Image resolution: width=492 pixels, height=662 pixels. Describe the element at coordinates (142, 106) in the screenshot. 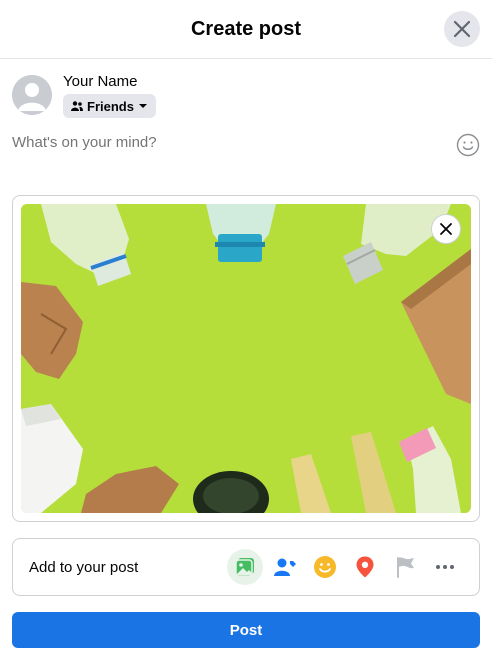

I see `caret-down-icon` at that location.